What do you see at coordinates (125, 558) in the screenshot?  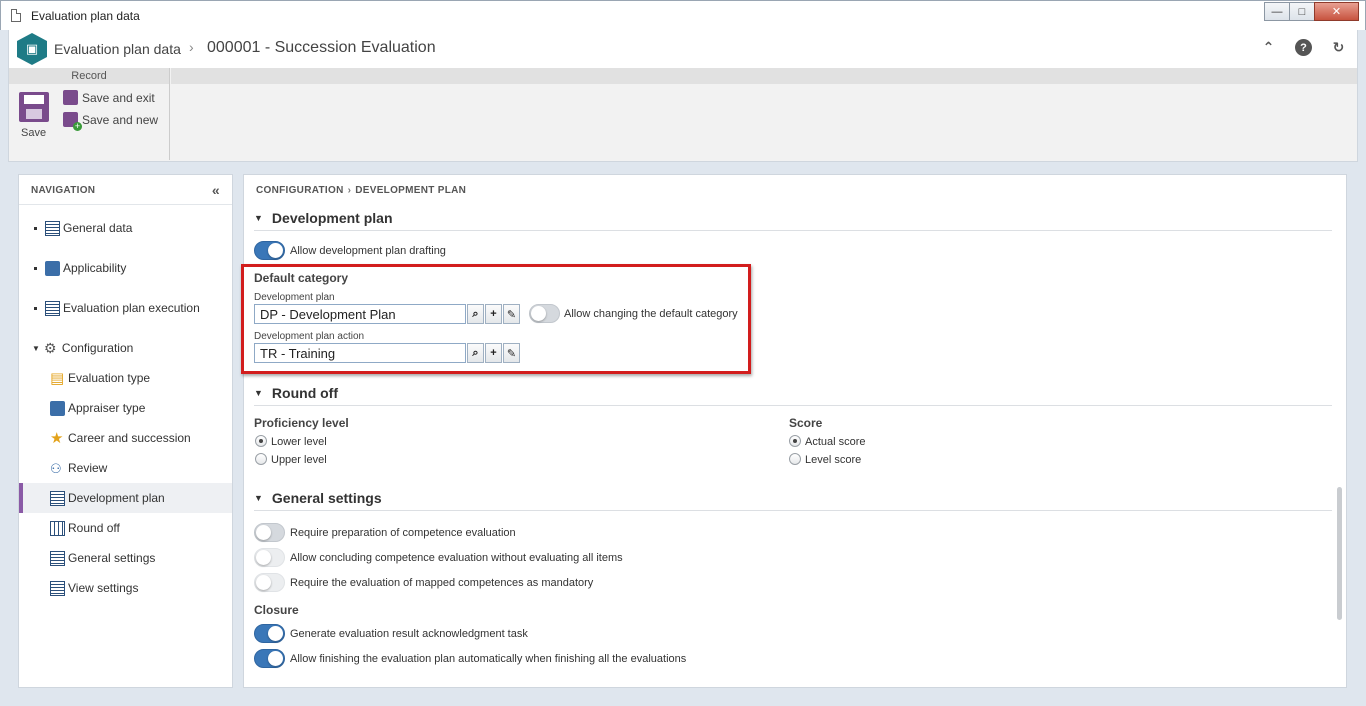 I see `nav-item-general-settings: General settings` at bounding box center [125, 558].